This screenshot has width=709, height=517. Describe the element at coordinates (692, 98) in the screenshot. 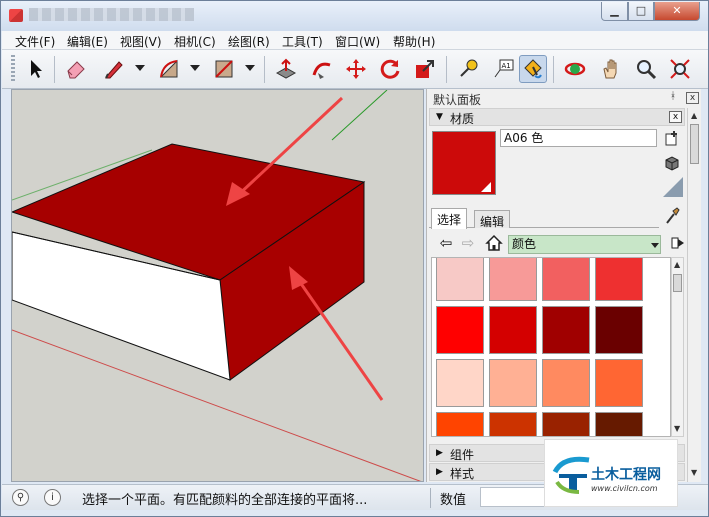

I see `tray-close-icon: x` at that location.